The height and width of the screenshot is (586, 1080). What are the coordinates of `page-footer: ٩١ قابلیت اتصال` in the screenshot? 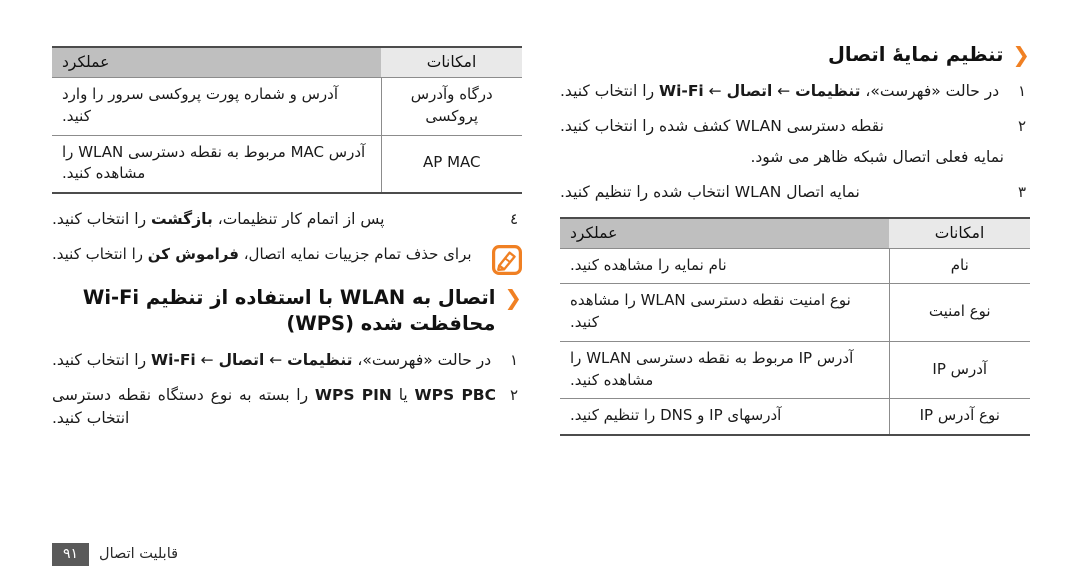 It's located at (115, 554).